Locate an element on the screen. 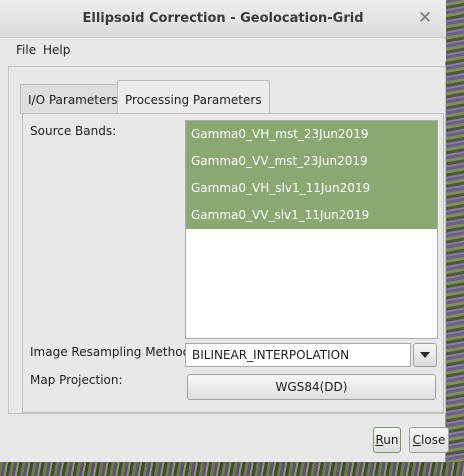  map-projection-label: Map Projection: is located at coordinates (76, 380).